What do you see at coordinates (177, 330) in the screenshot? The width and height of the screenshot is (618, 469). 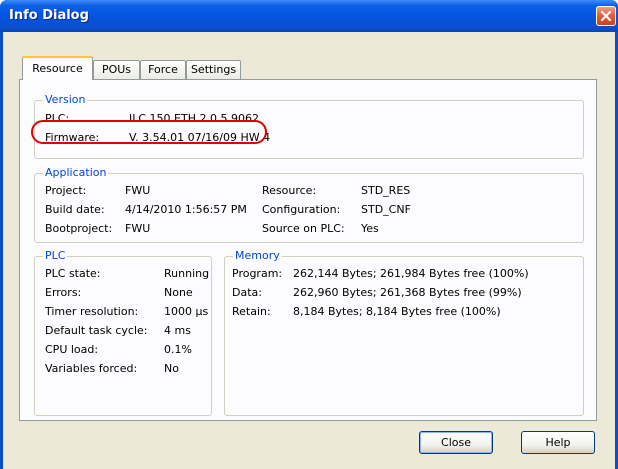 I see `default-task-cycle-value: 4 ms` at bounding box center [177, 330].